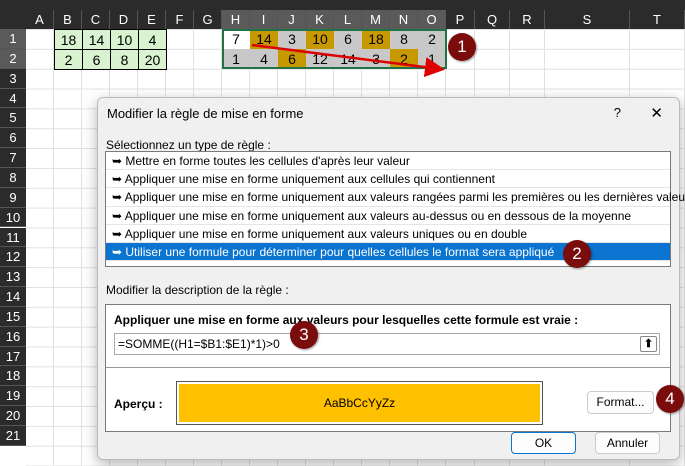  I want to click on help-button: ?, so click(617, 112).